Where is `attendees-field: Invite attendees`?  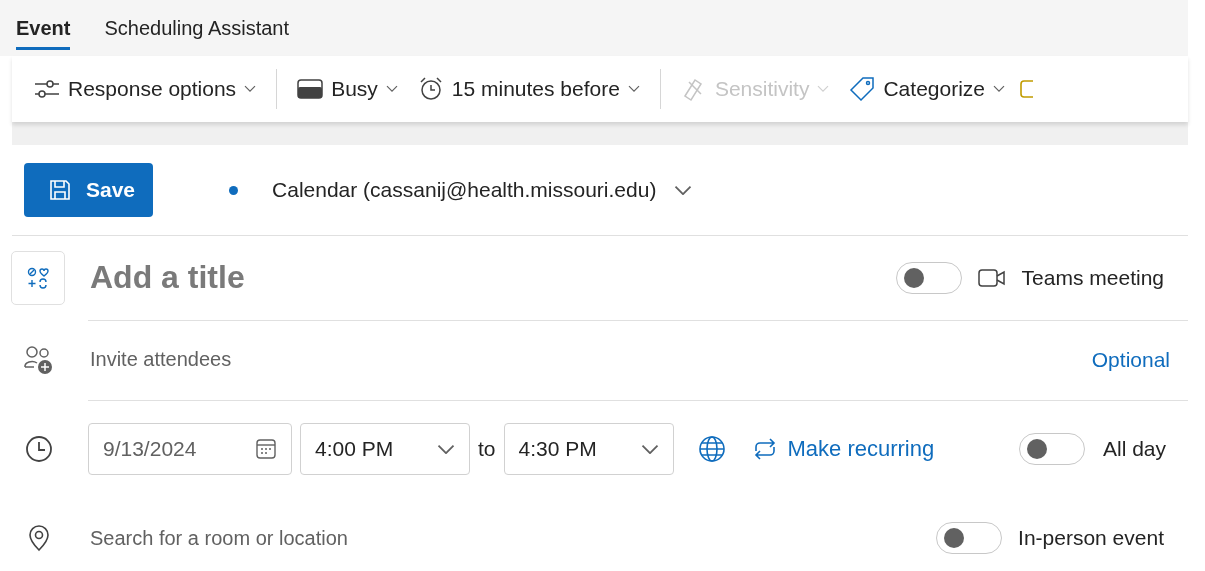
attendees-field: Invite attendees is located at coordinates (590, 359).